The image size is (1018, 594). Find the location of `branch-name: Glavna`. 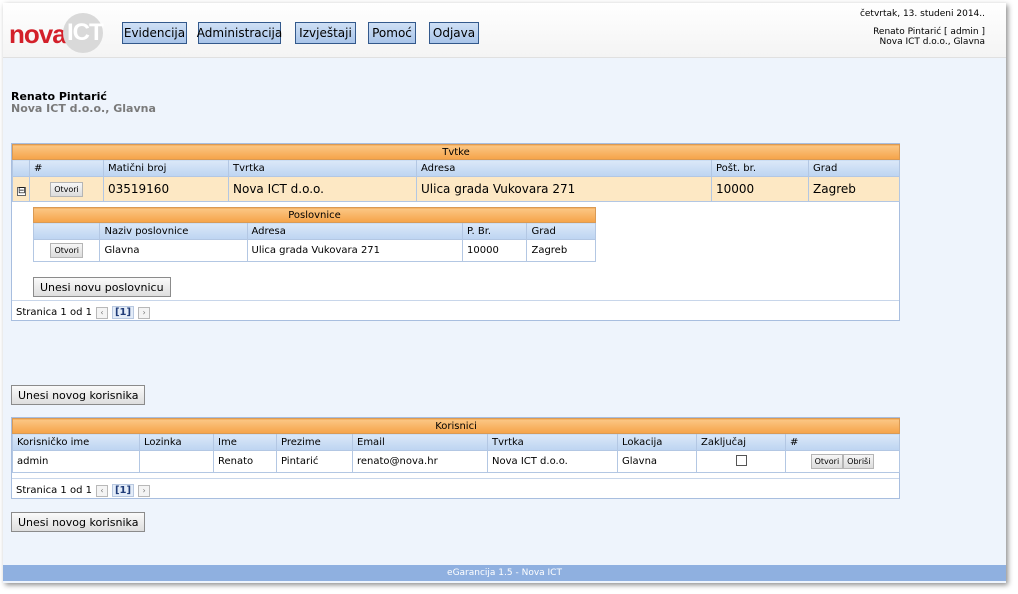

branch-name: Glavna is located at coordinates (173, 250).